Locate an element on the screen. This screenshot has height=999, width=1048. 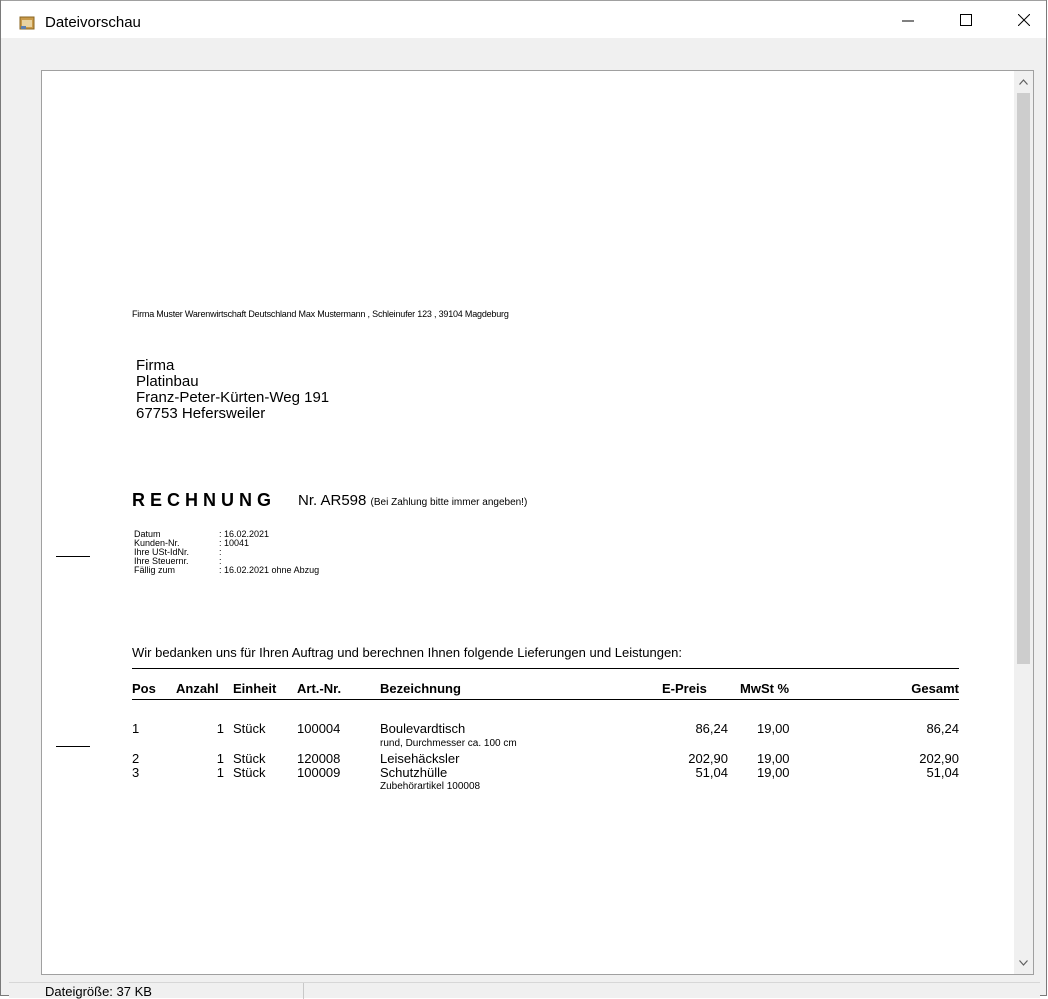
col-header-anzahl: Anzahl is located at coordinates (197, 688).